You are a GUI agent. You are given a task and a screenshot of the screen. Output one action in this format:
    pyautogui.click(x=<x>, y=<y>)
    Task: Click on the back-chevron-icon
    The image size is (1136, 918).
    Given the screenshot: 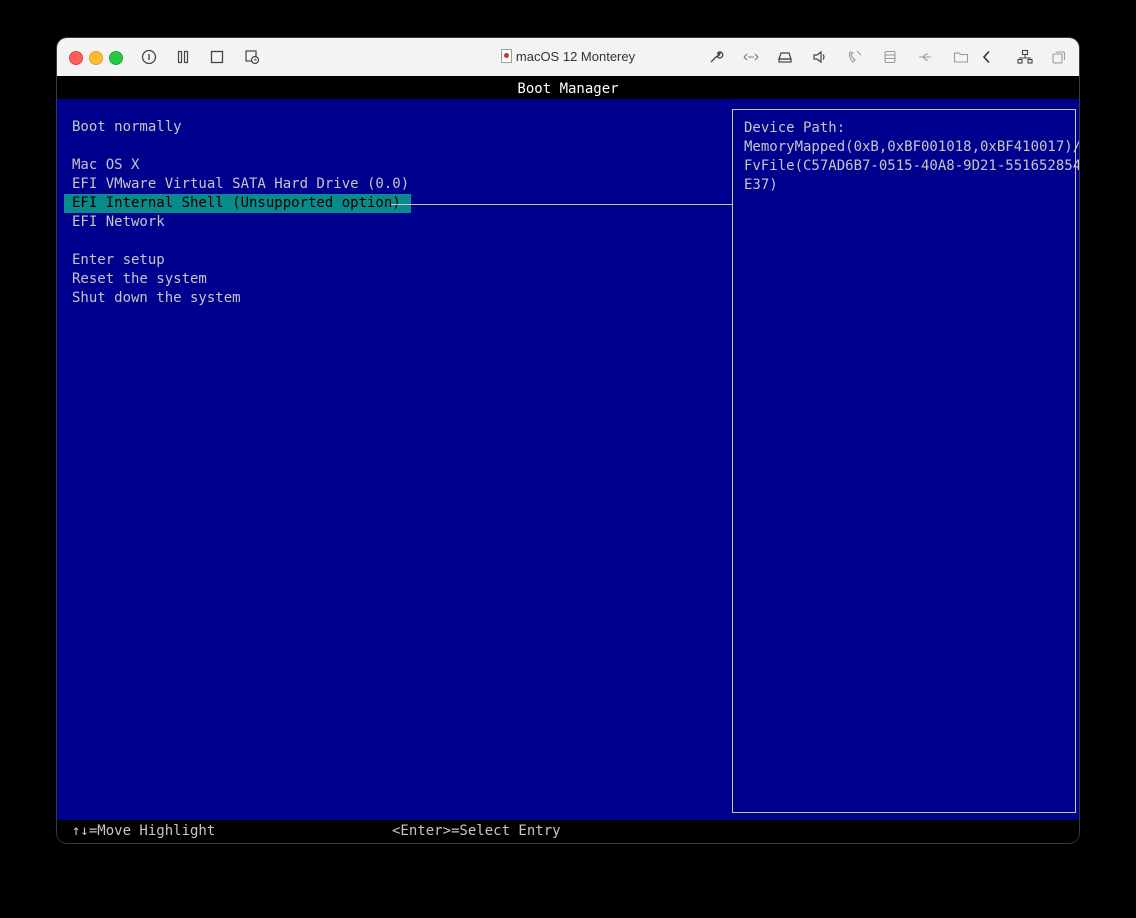 What is the action you would take?
    pyautogui.click(x=987, y=57)
    